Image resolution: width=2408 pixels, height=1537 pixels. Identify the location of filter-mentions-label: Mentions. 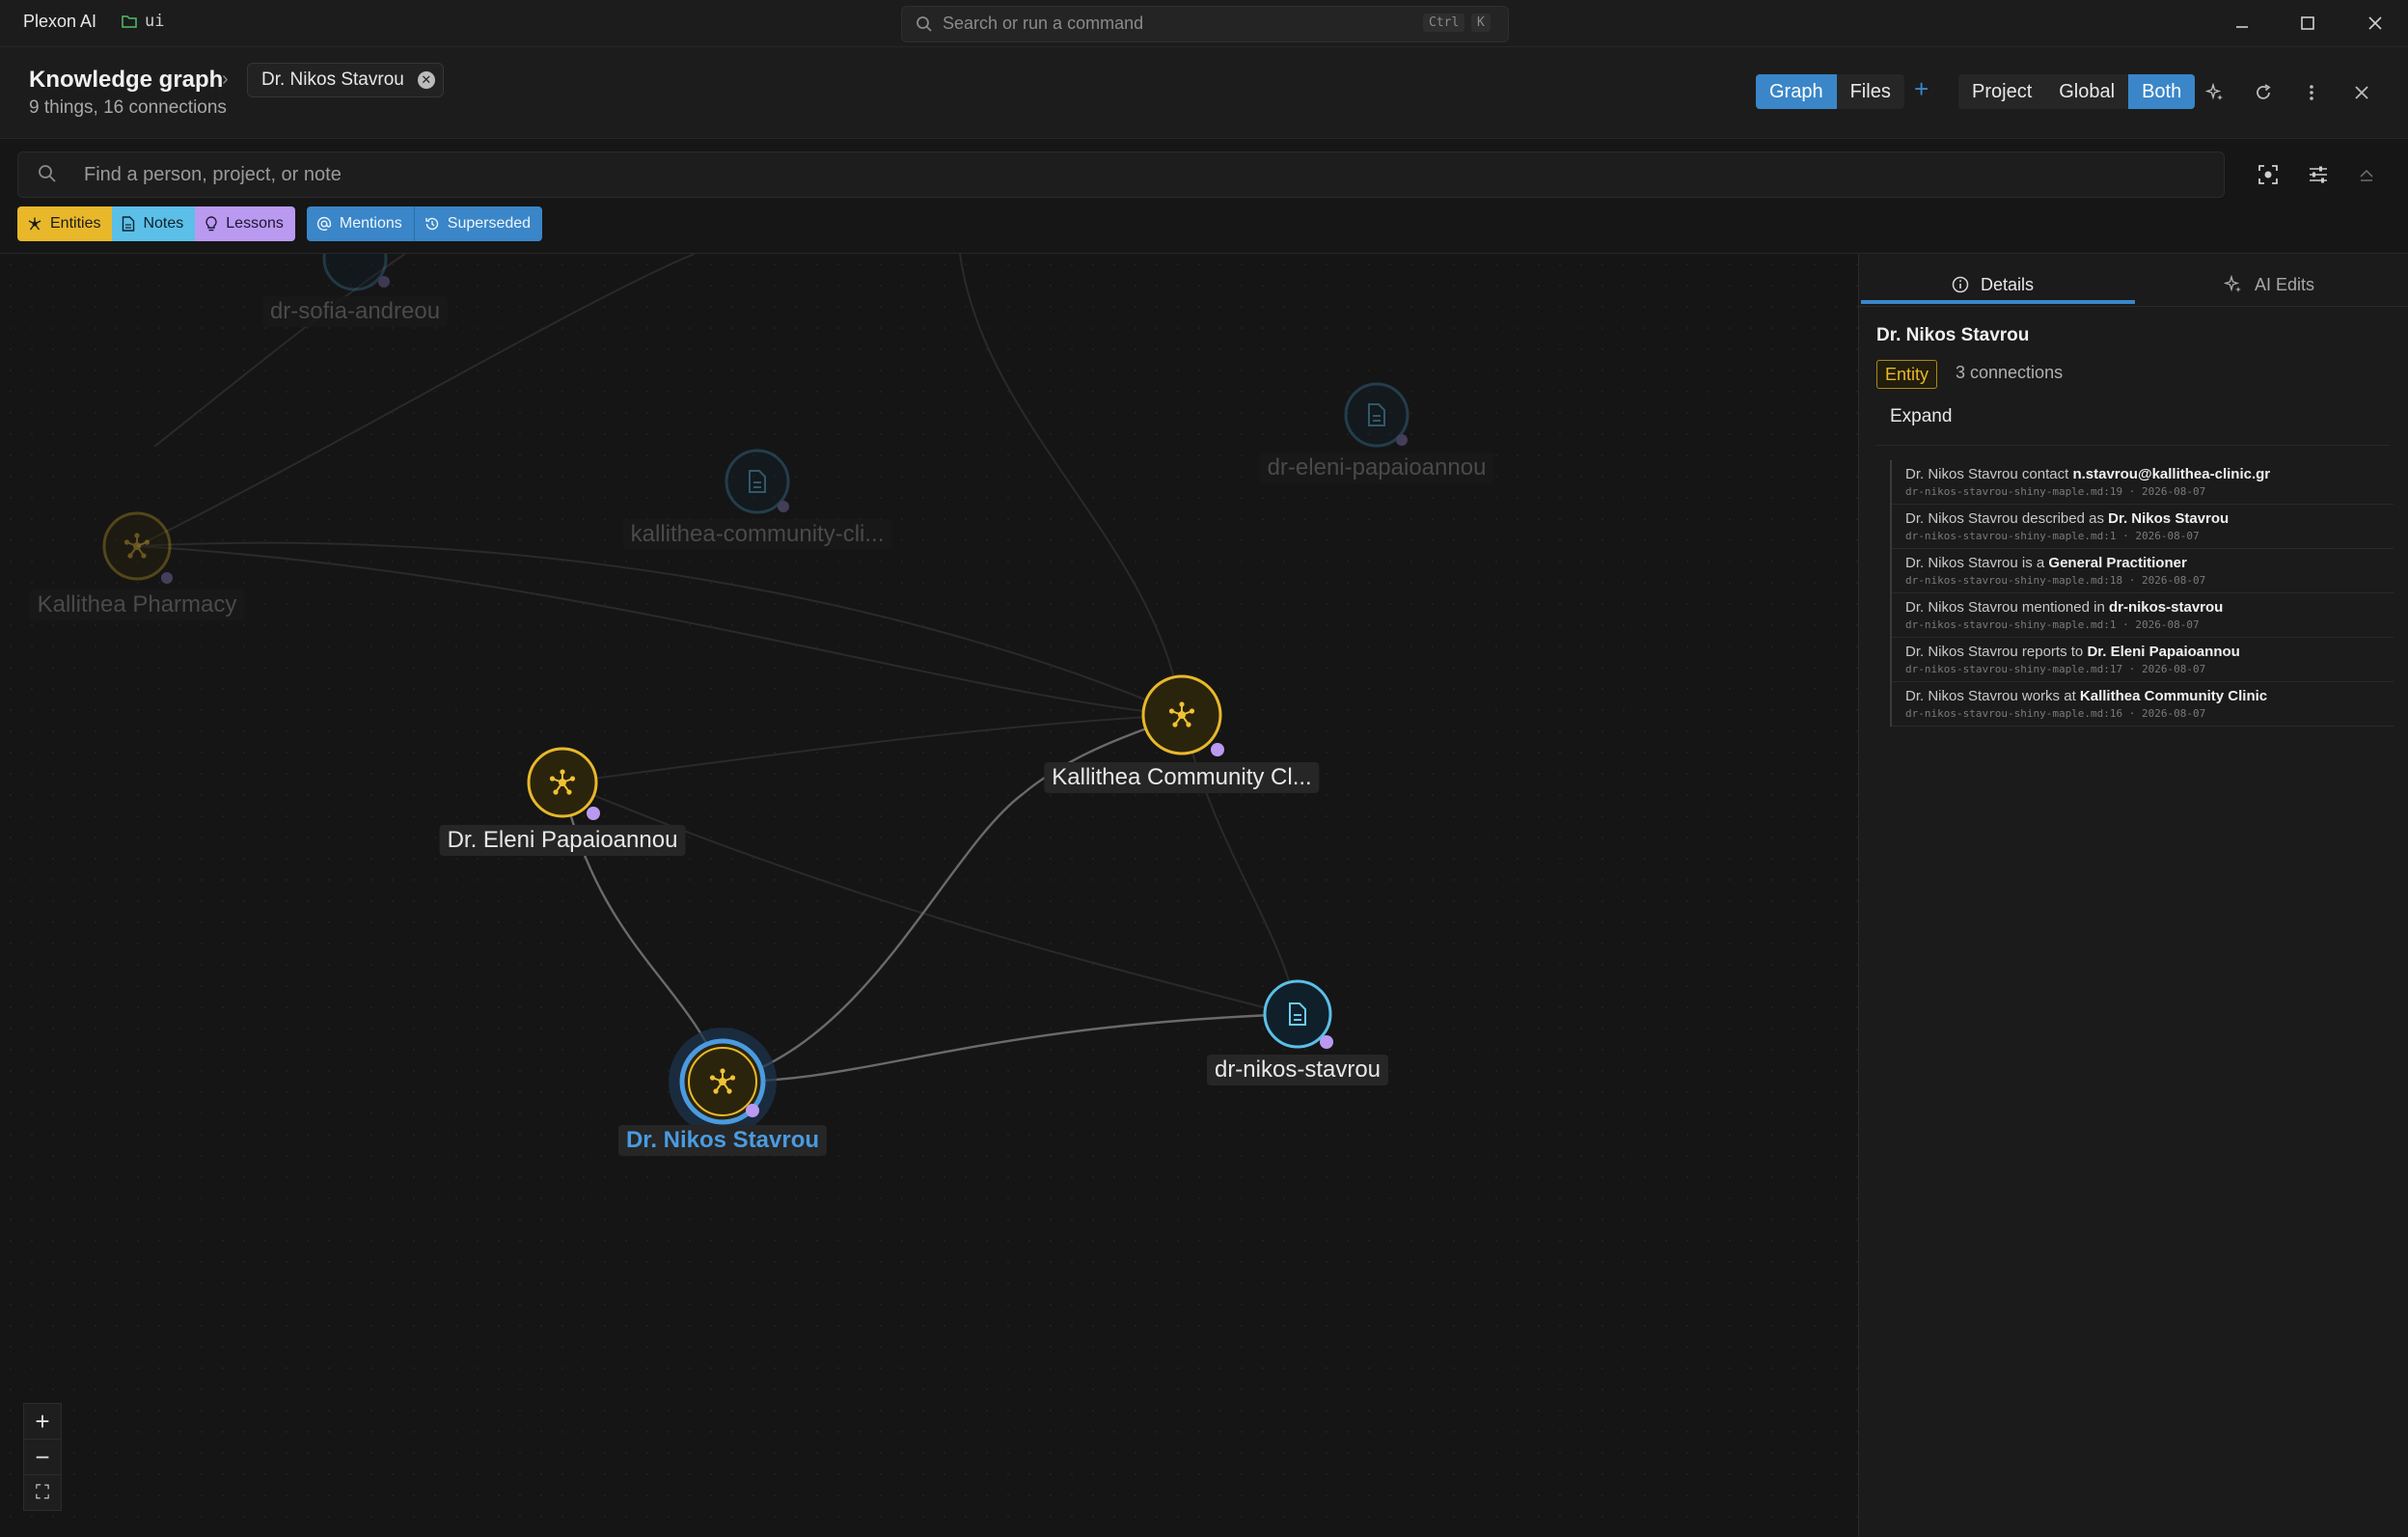
(370, 223).